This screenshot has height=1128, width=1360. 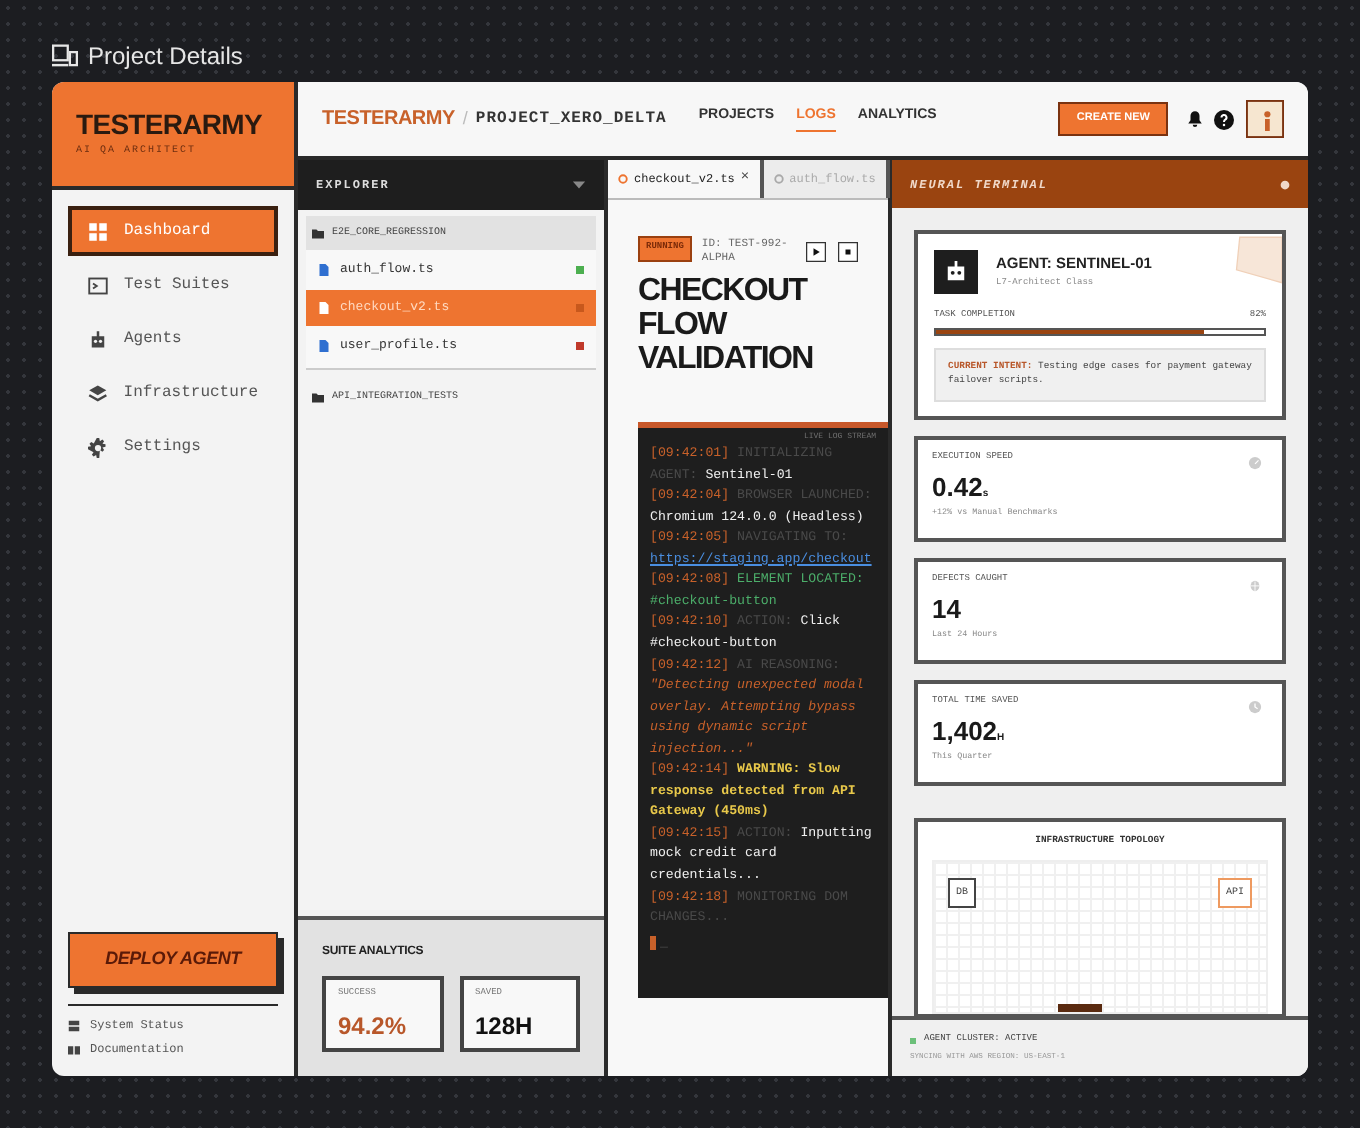 What do you see at coordinates (1265, 119) in the screenshot?
I see `avatar-icon` at bounding box center [1265, 119].